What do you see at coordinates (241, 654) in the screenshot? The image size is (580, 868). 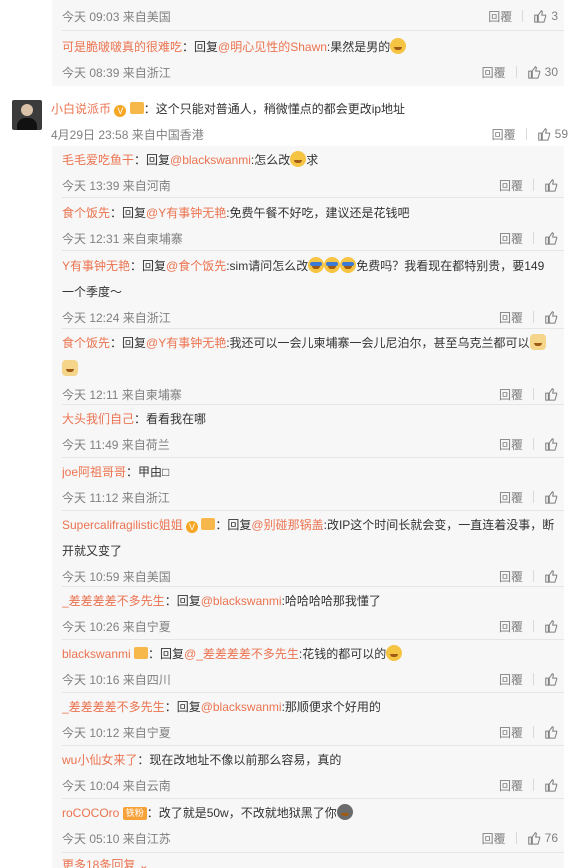 I see `mention-link: @_差差差差不多先生` at bounding box center [241, 654].